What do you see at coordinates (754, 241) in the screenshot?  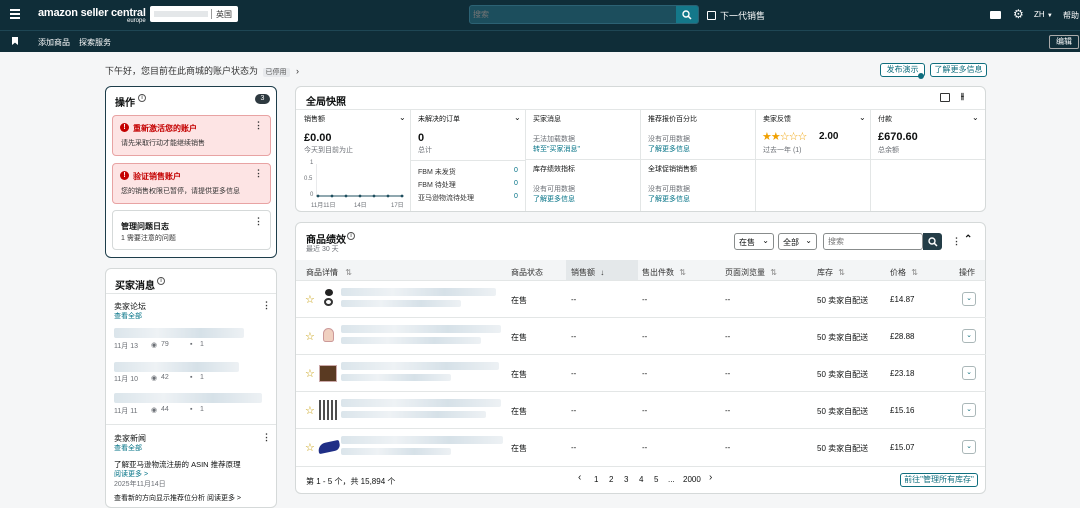 I see `status-filter-select: 在售 ⌄` at bounding box center [754, 241].